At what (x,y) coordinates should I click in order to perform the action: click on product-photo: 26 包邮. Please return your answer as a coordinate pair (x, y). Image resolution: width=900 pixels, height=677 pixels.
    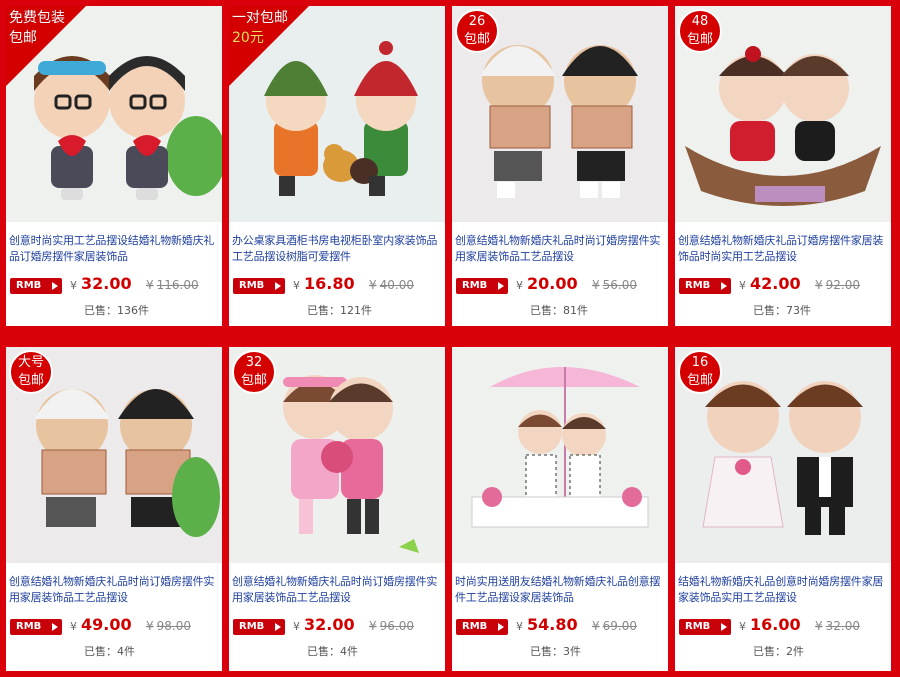
    Looking at the image, I should click on (560, 114).